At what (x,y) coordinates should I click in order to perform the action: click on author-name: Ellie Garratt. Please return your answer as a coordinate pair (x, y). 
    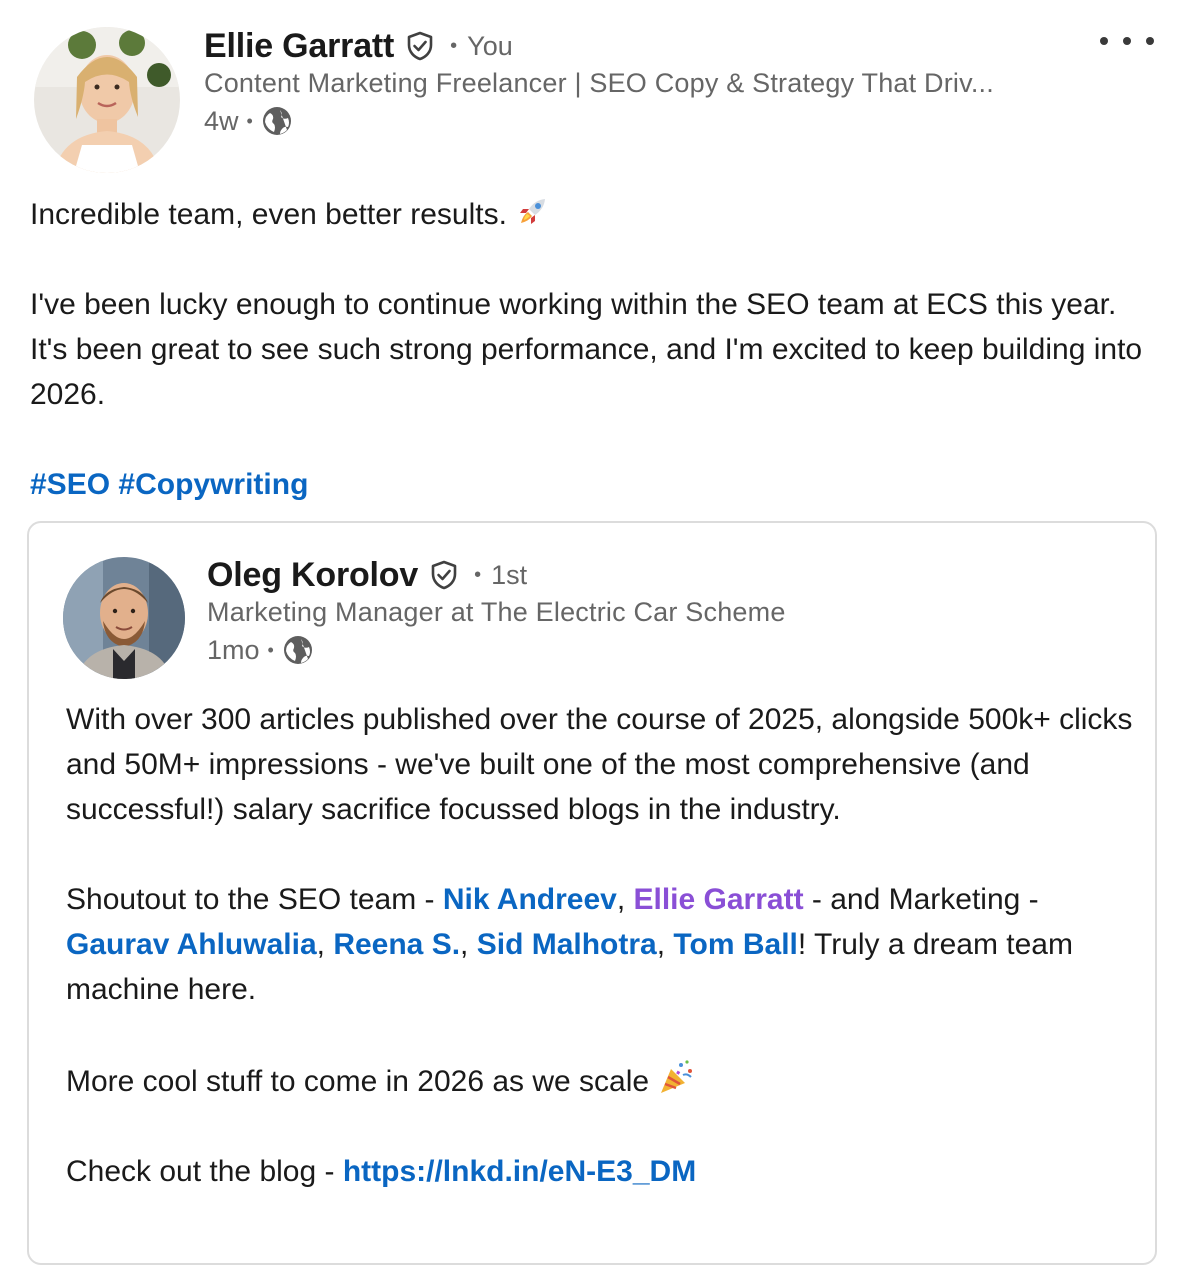
    Looking at the image, I should click on (299, 46).